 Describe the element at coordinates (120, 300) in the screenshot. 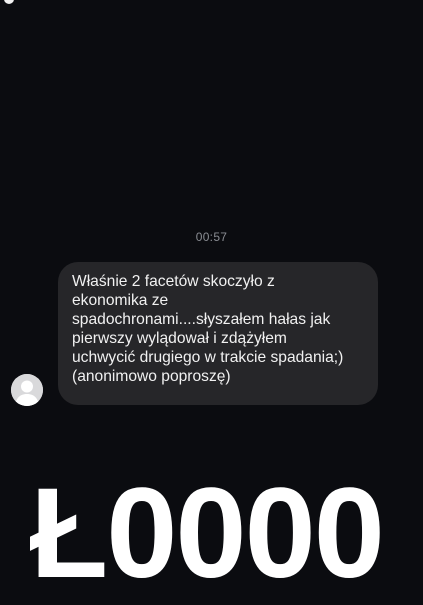

I see `message-line: ekonomika ze` at that location.